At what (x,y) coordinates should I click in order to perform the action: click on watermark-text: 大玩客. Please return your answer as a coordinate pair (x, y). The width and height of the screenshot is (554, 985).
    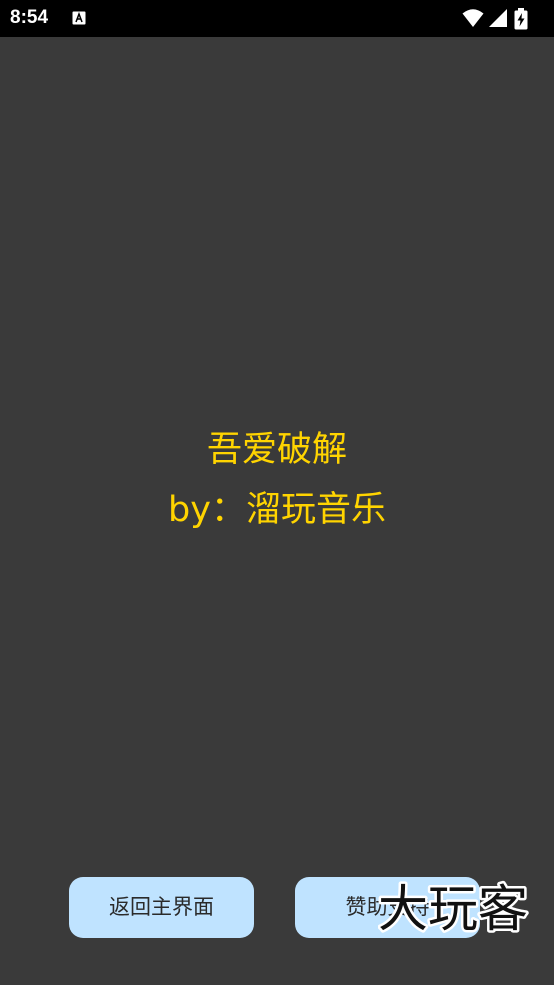
    Looking at the image, I should click on (453, 909).